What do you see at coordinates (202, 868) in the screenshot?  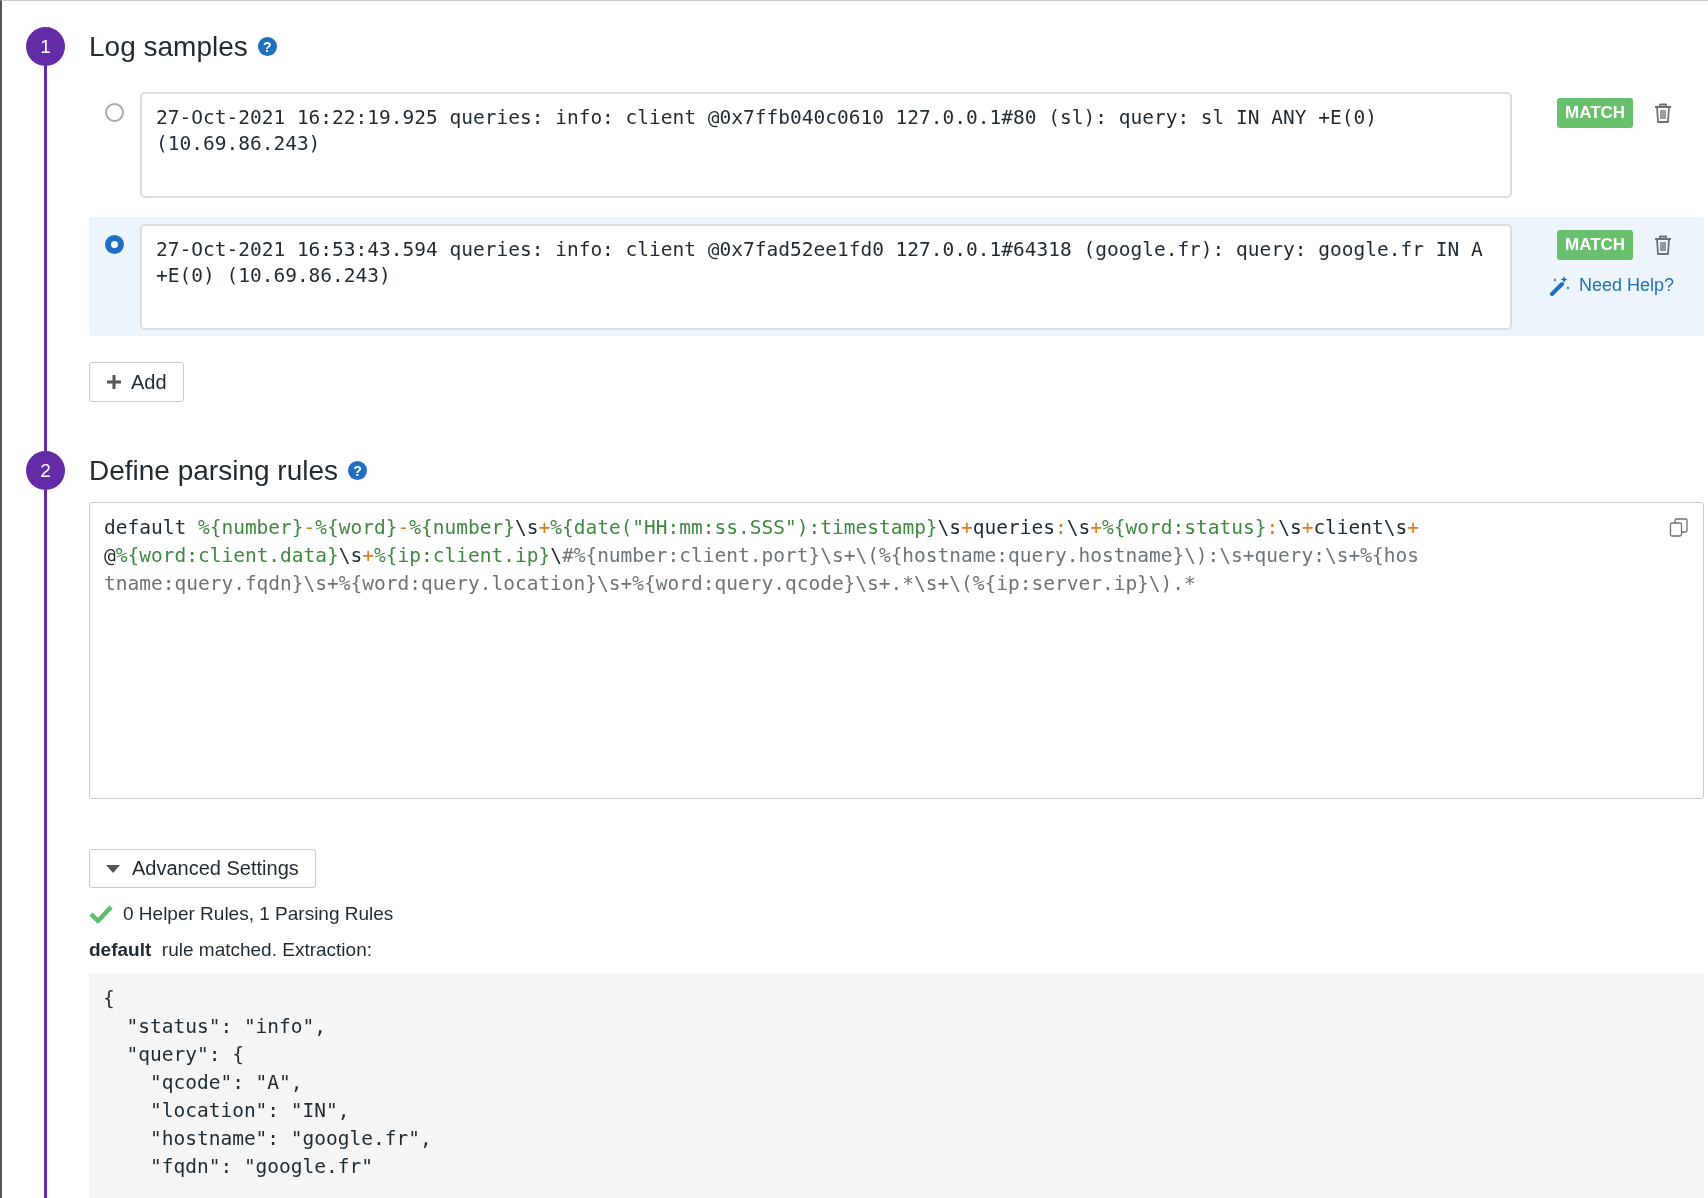 I see `advanced-settings-button: Advanced Settings` at bounding box center [202, 868].